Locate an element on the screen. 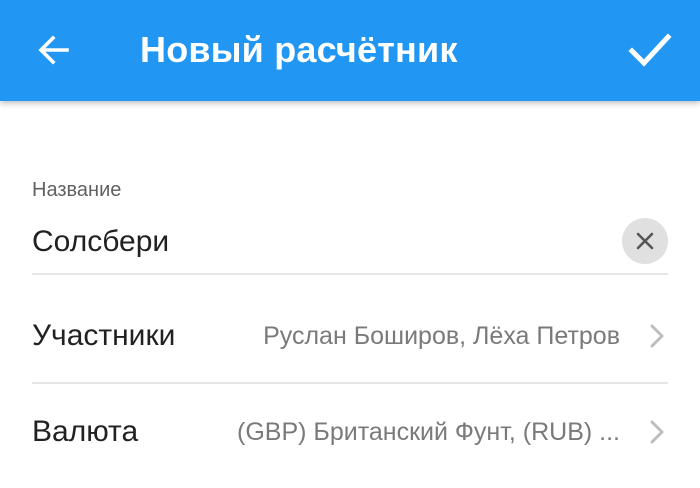 This screenshot has width=700, height=488. name-field-label: Название is located at coordinates (77, 190).